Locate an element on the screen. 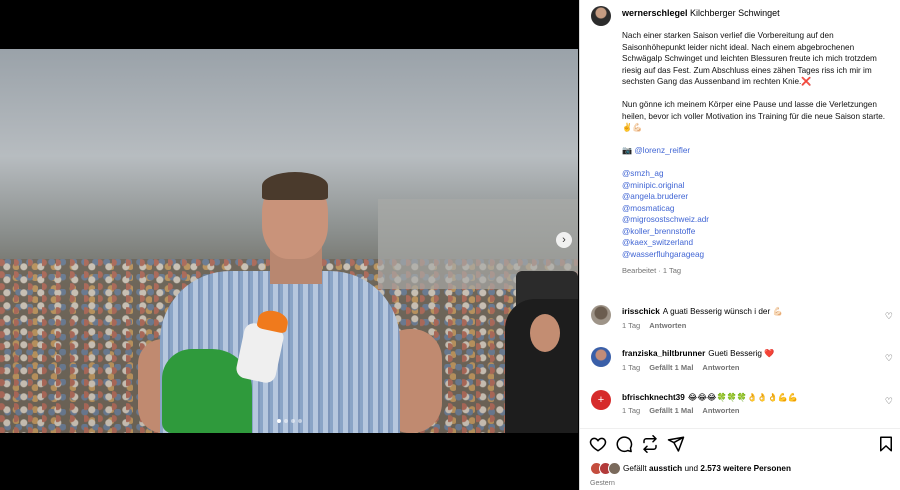 The image size is (900, 490). comment-text: 😂😂😂🍀🍀🍀👌👌👌💪💪 is located at coordinates (743, 397).